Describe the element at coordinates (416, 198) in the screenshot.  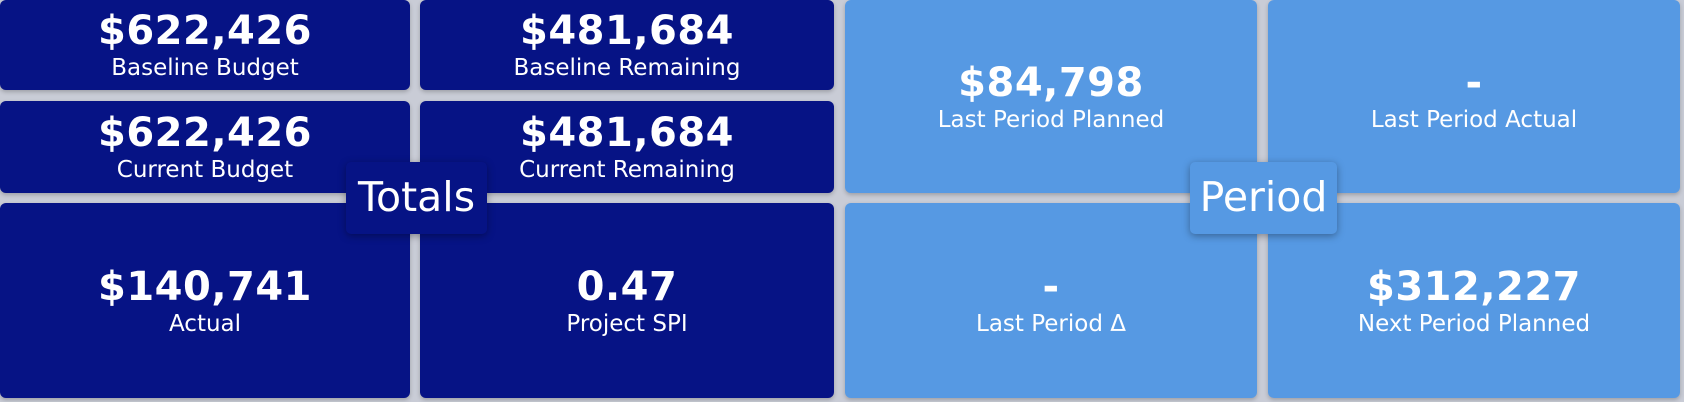
I see `totals-section-label: Totals` at that location.